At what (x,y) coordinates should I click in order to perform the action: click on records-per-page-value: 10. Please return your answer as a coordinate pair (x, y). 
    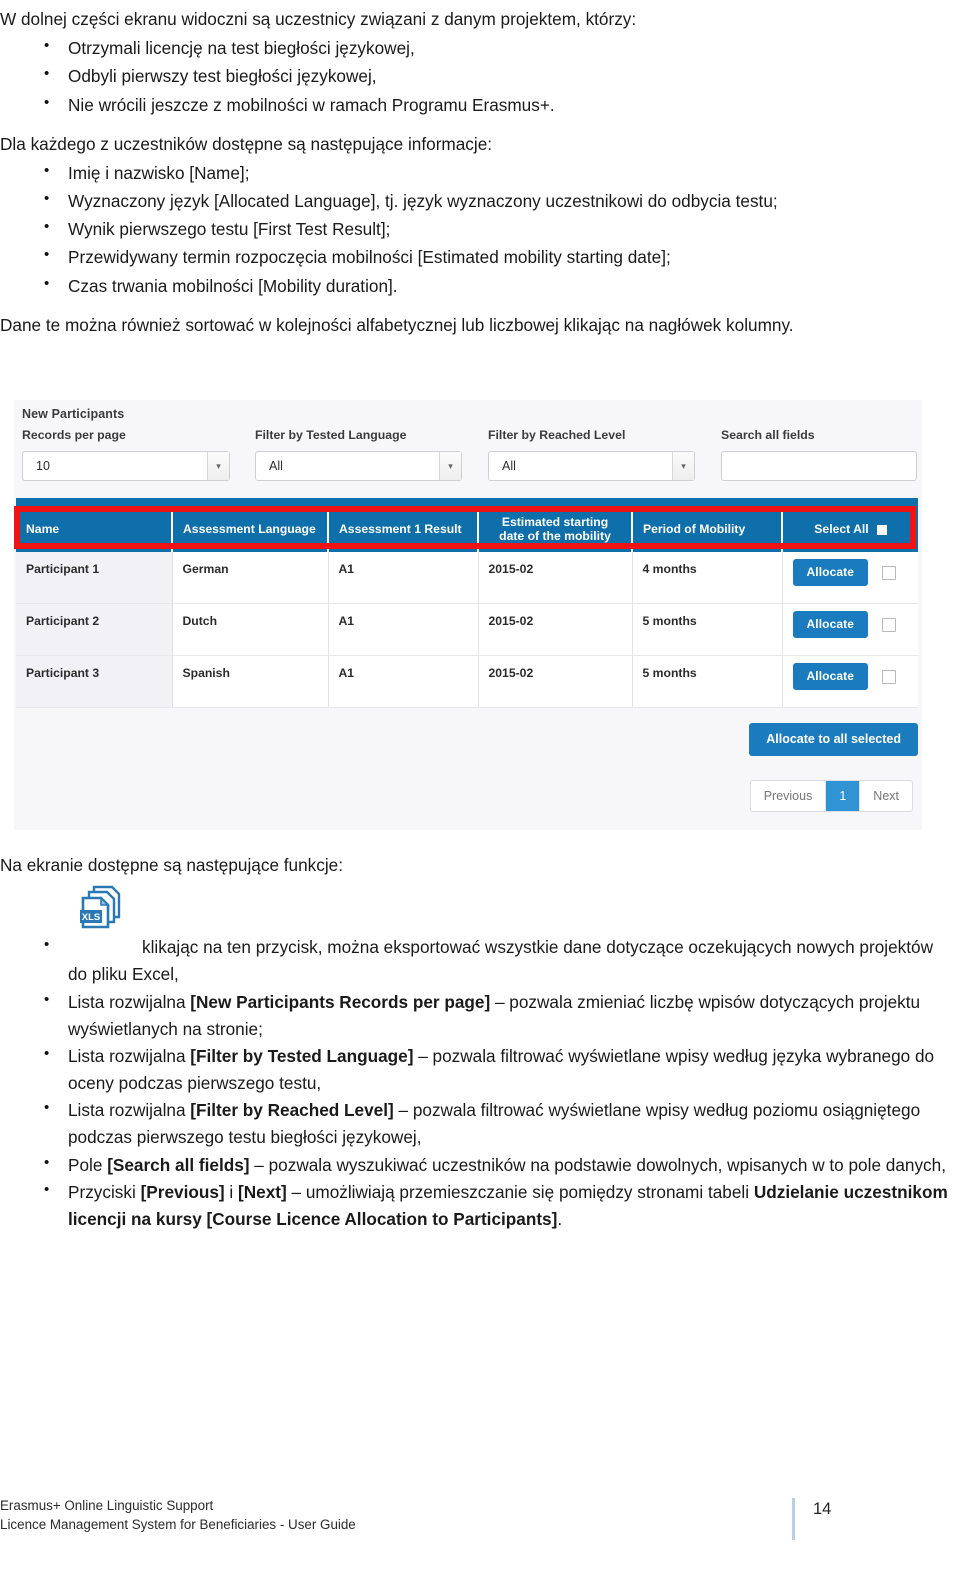
    Looking at the image, I should click on (43, 466).